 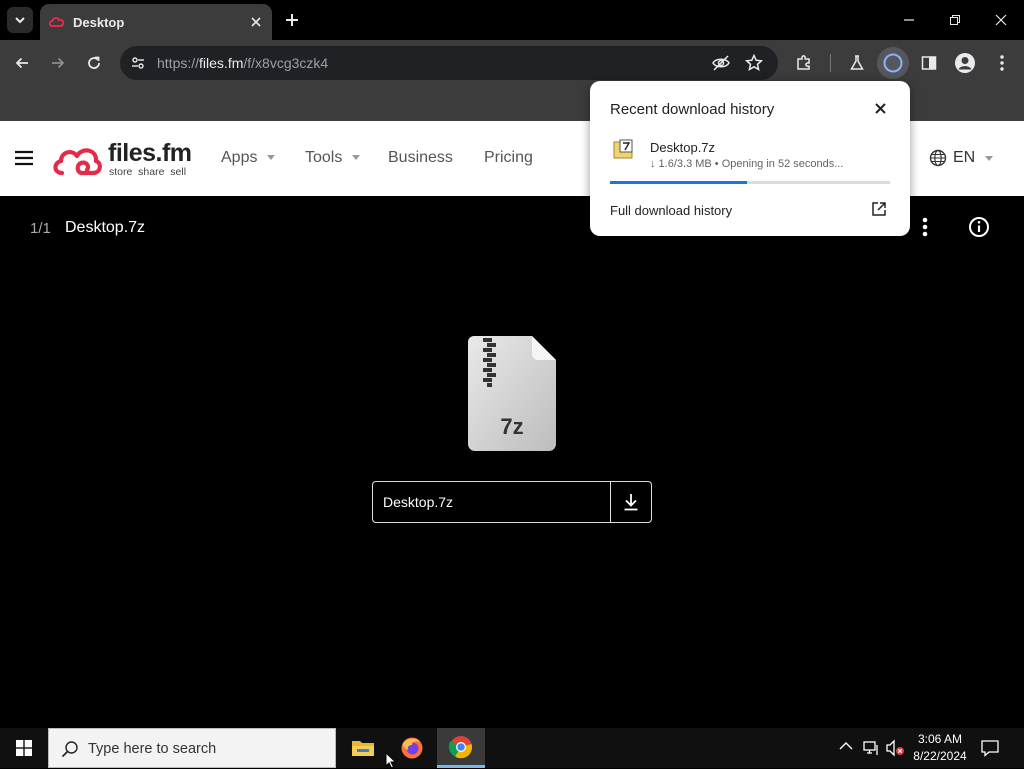 I want to click on url-text: https://files.fm/f/x8vcg3czk4, so click(x=243, y=63).